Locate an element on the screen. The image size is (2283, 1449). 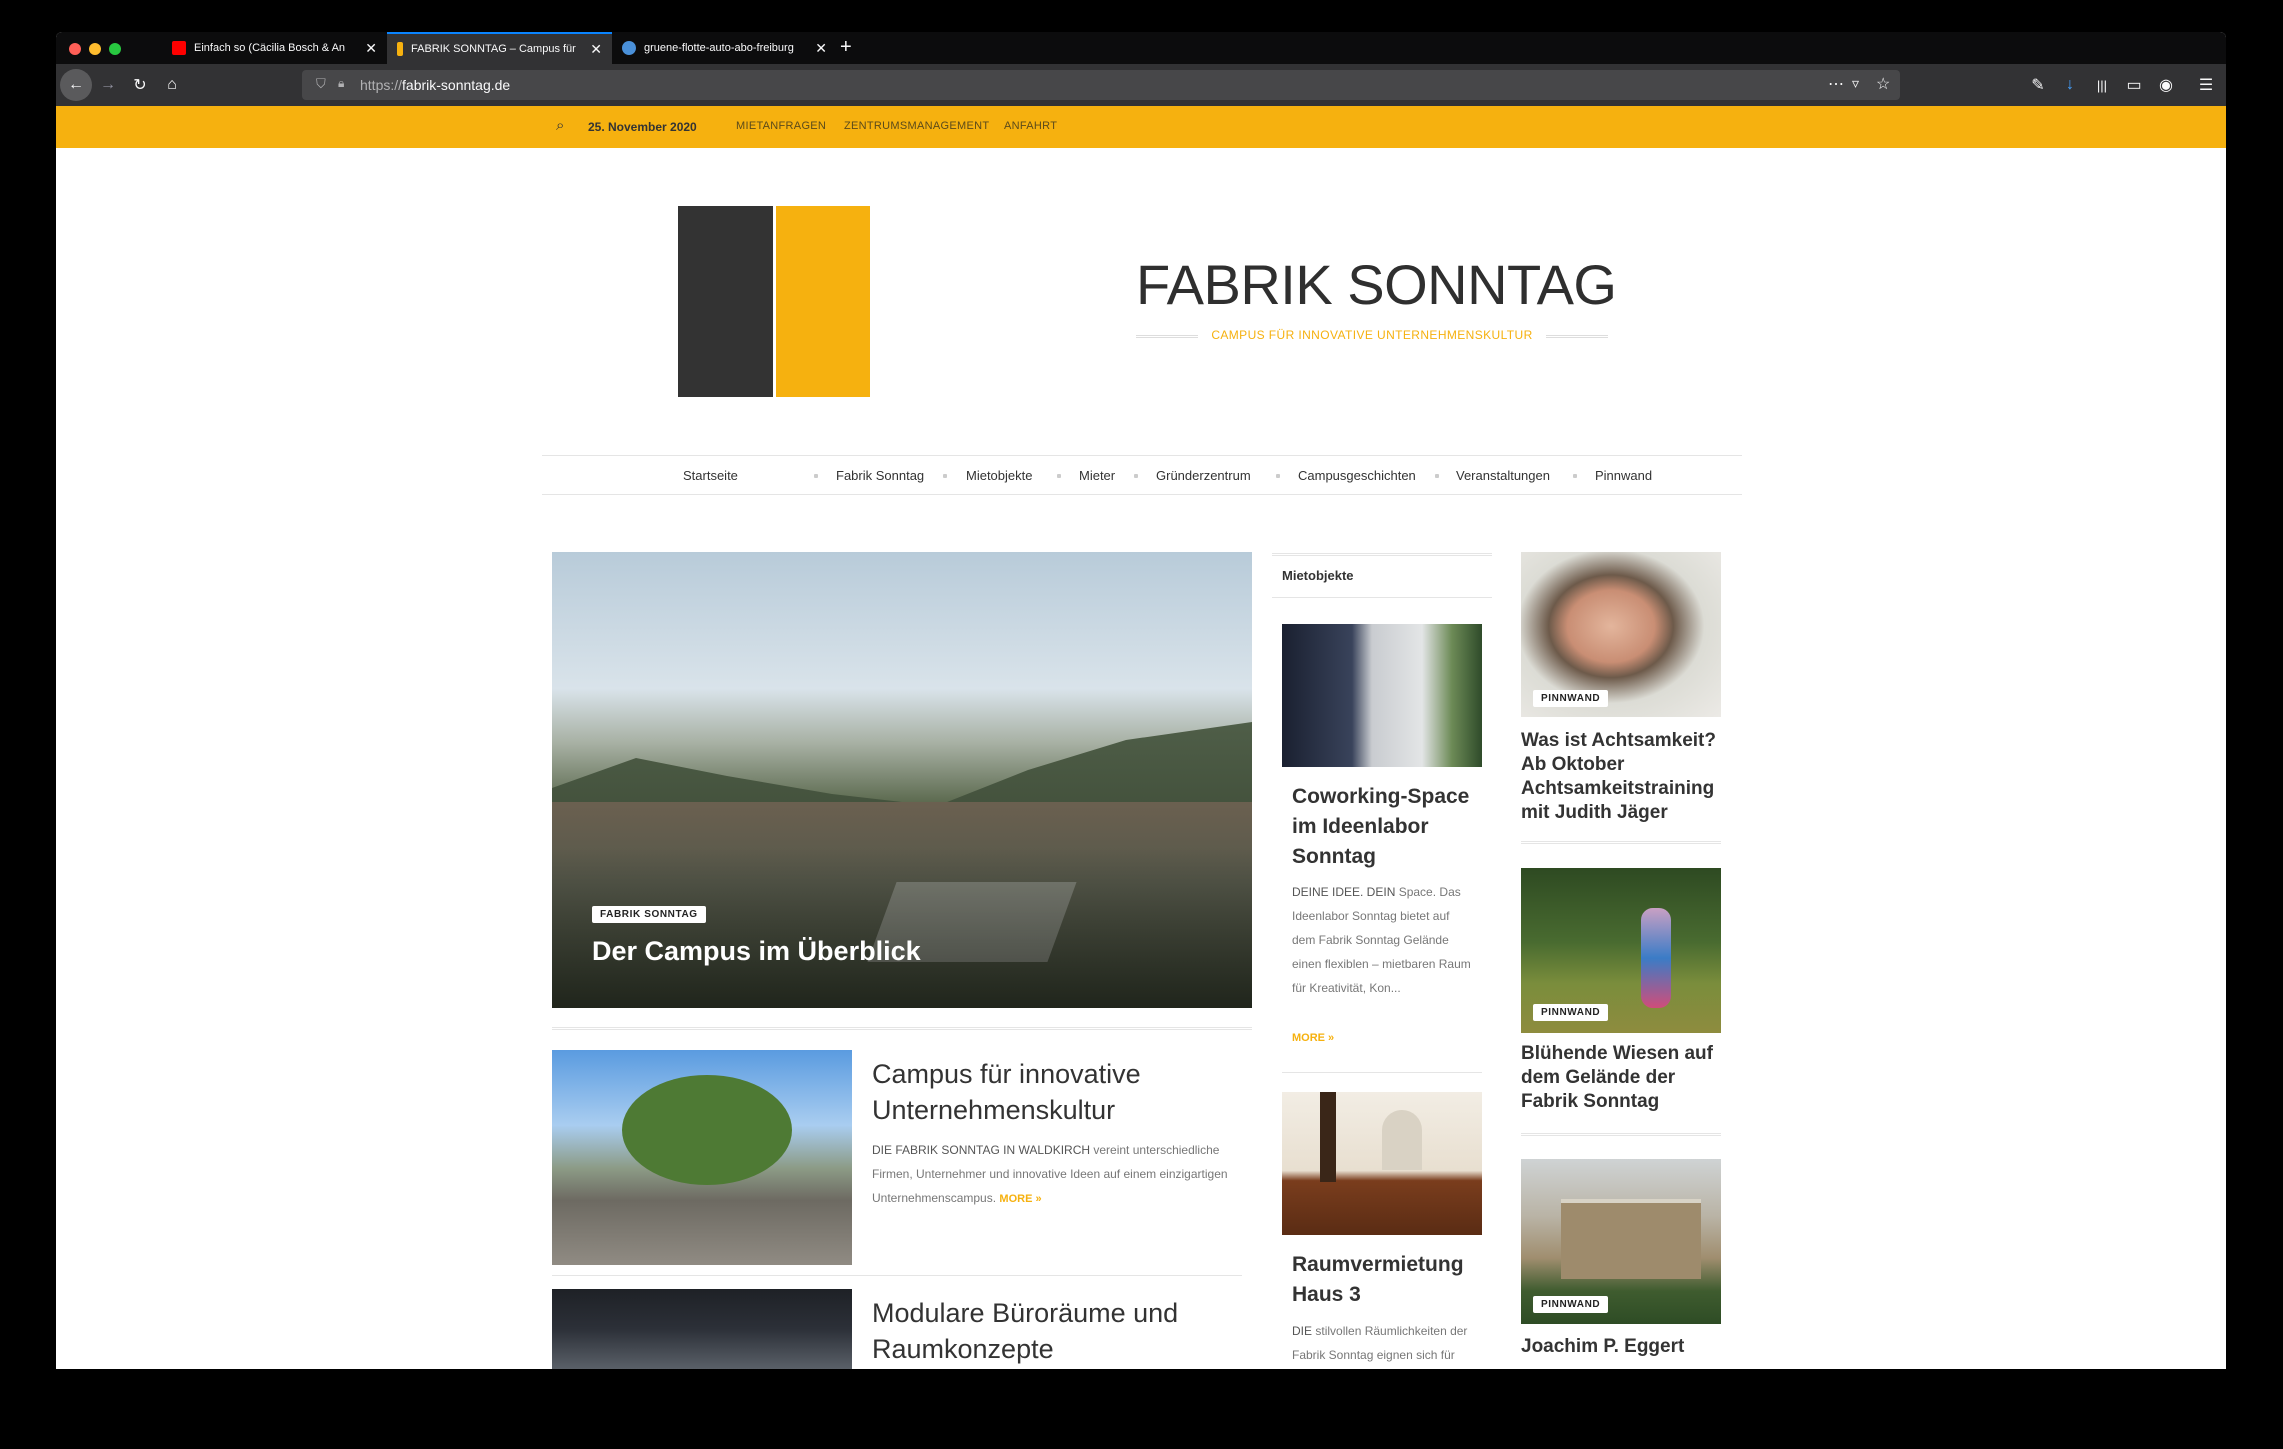
fabrik-favicon-icon is located at coordinates (400, 49).